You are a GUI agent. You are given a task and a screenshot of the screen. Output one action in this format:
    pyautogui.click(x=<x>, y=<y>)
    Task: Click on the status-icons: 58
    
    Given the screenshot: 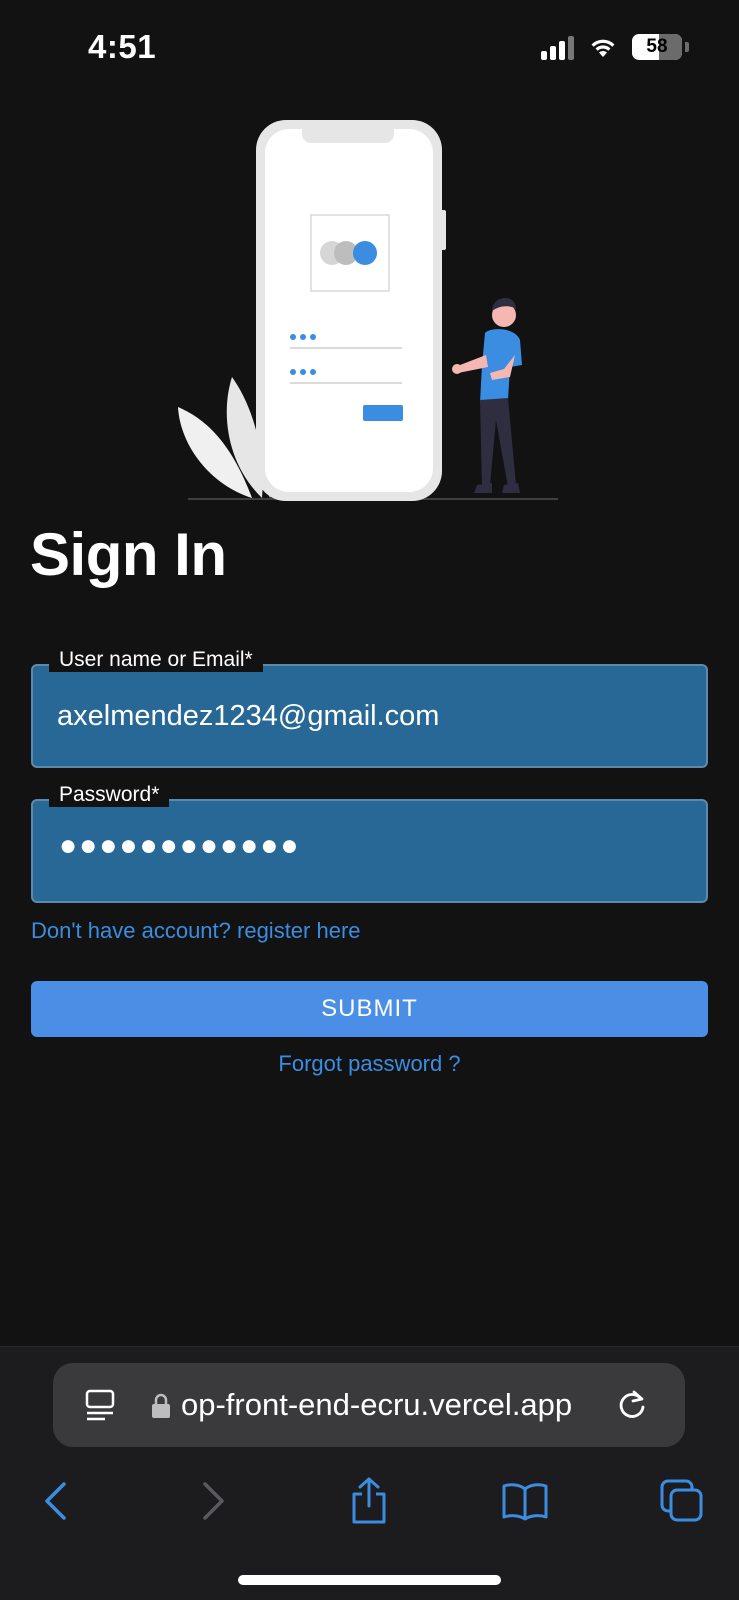 What is the action you would take?
    pyautogui.click(x=615, y=47)
    